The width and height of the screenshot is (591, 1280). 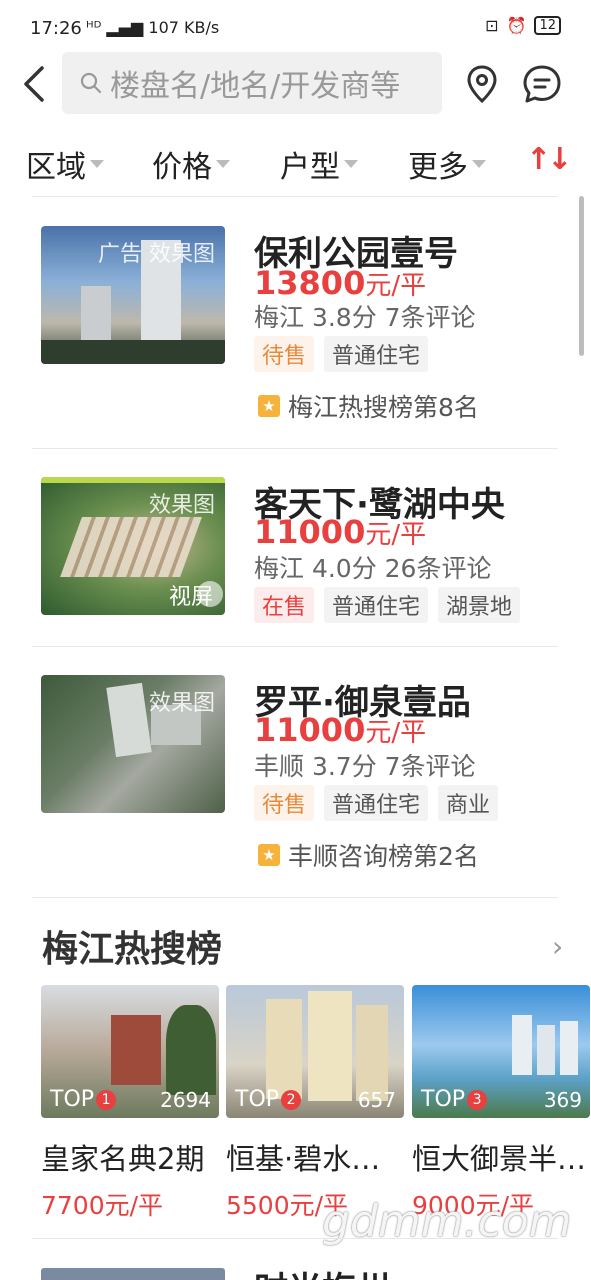 What do you see at coordinates (383, 856) in the screenshot?
I see `rank-text: 丰顺咨询榜第2名` at bounding box center [383, 856].